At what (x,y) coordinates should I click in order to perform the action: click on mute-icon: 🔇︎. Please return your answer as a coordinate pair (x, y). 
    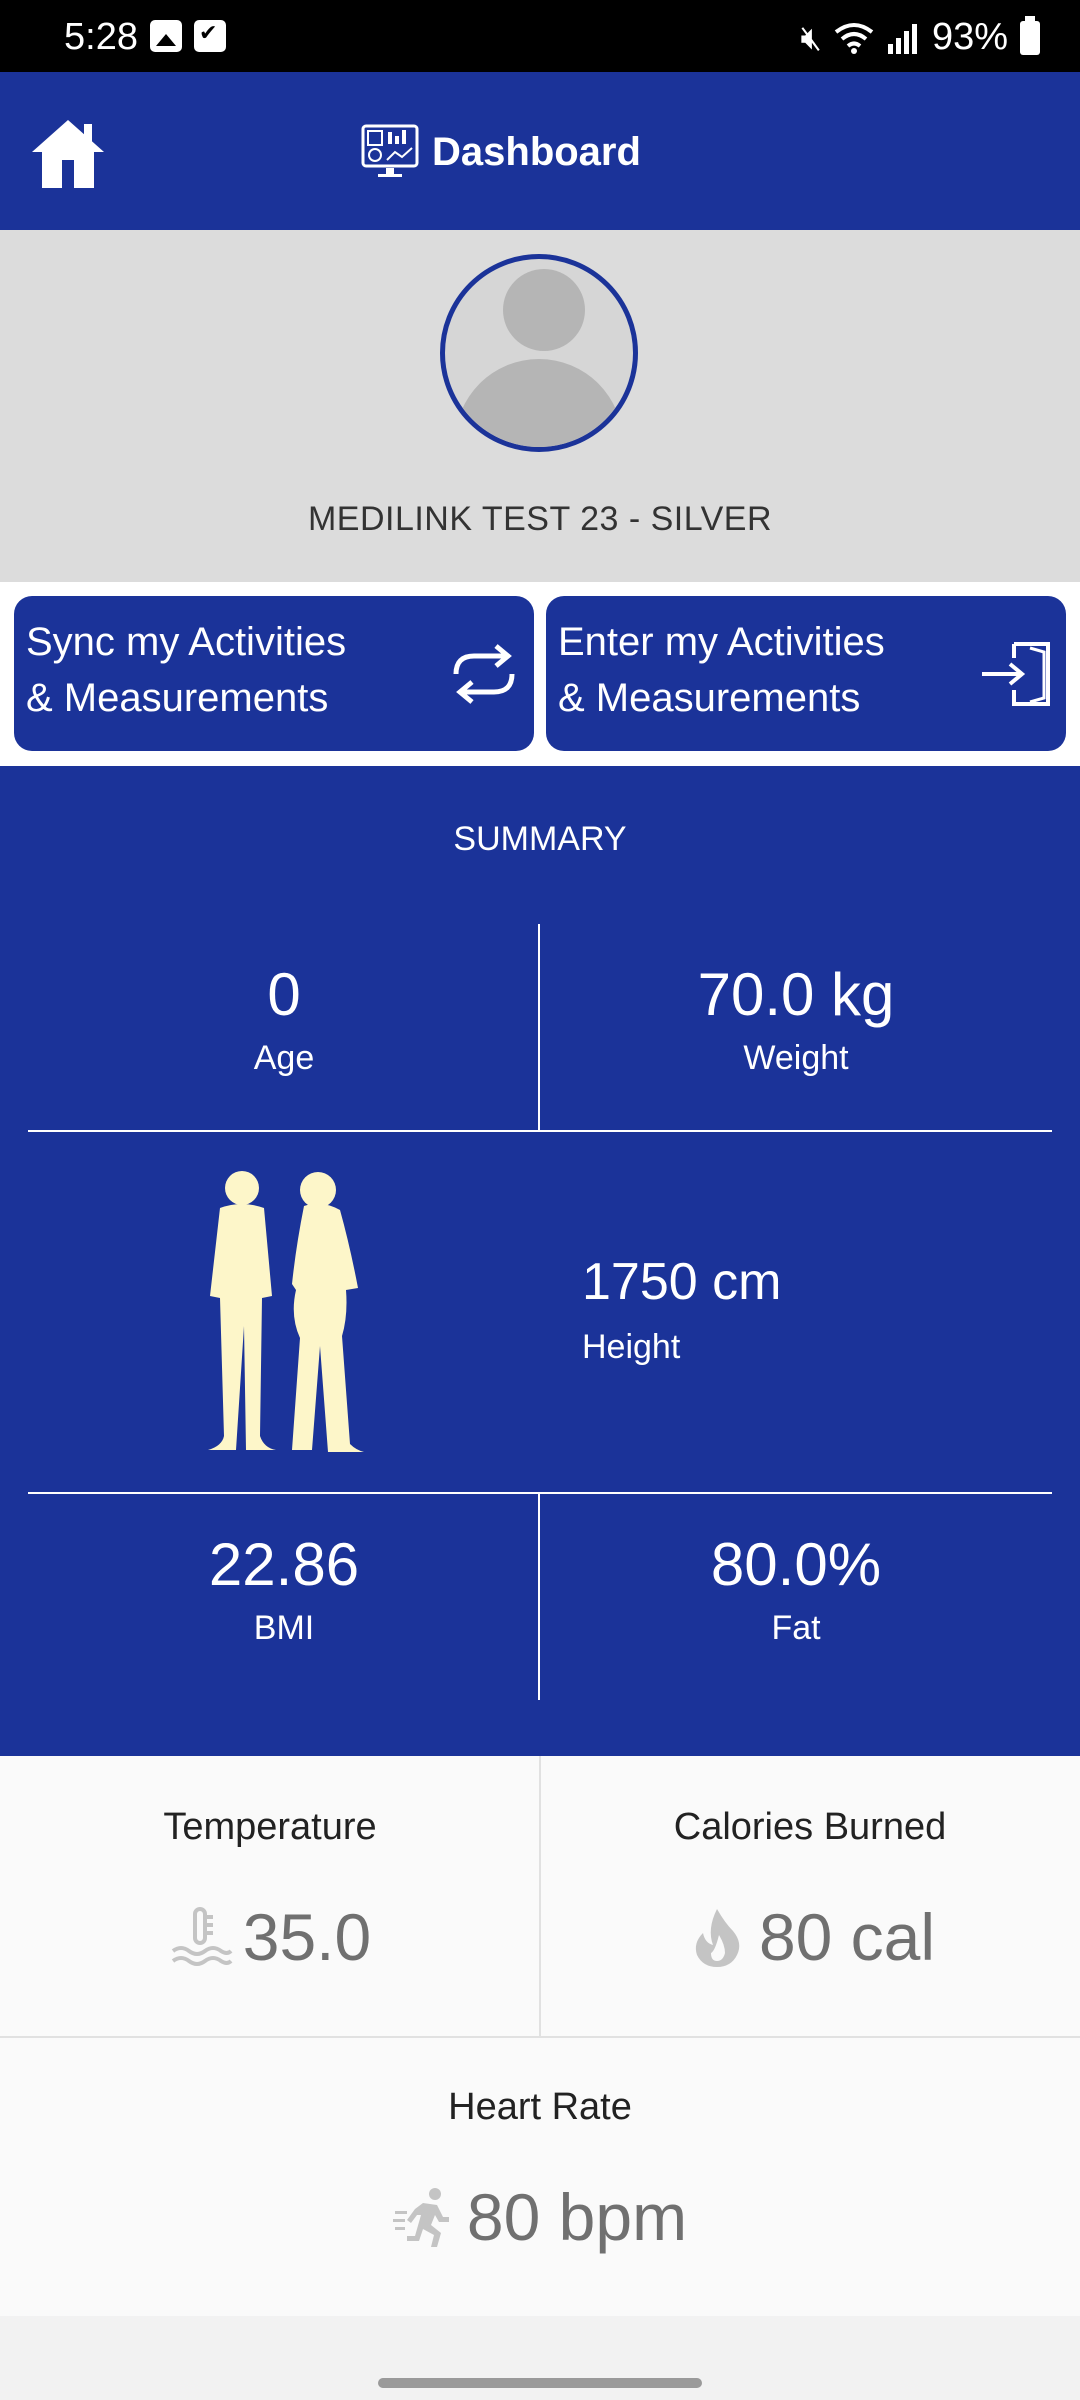
    Looking at the image, I should click on (811, 37).